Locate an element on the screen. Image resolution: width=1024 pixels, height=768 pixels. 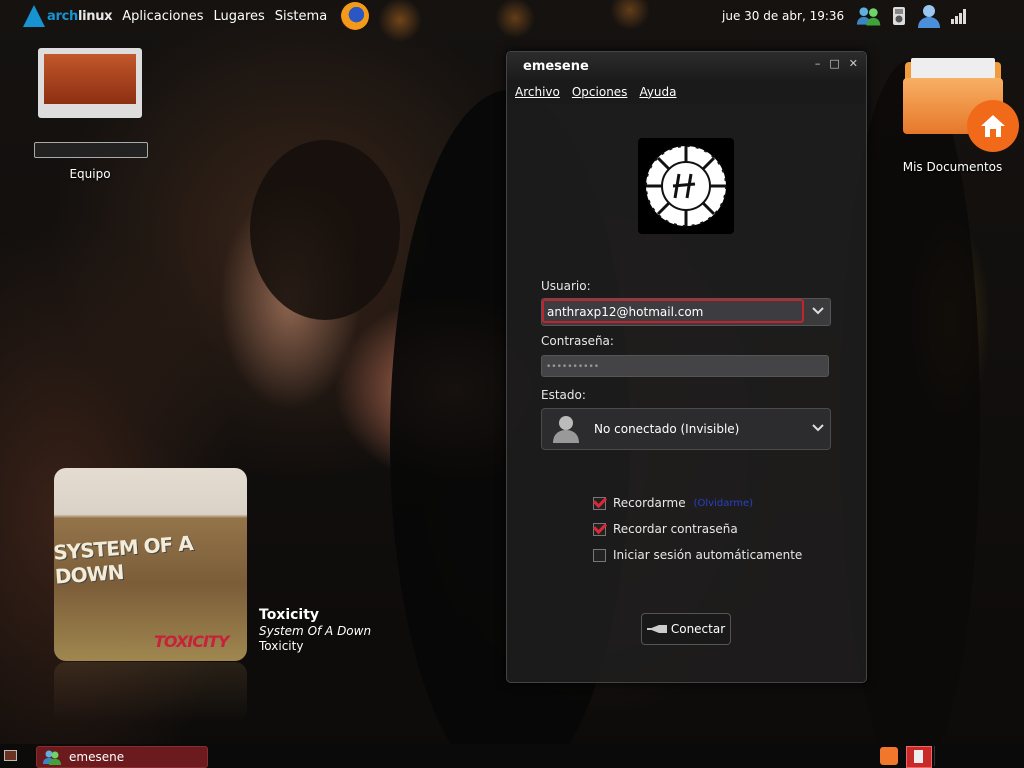
home-icon is located at coordinates (992, 126).